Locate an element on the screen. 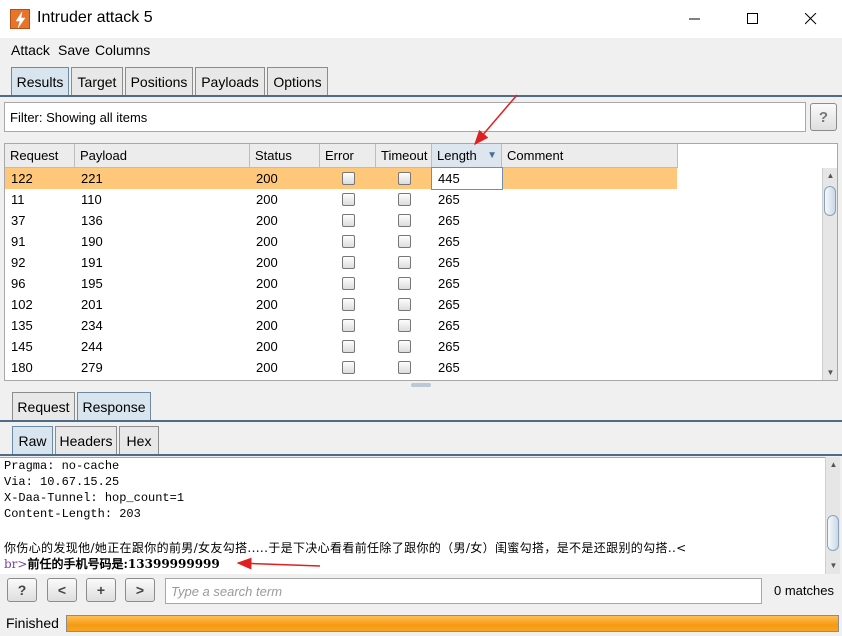 The width and height of the screenshot is (842, 636). tab-request: Request is located at coordinates (43, 406).